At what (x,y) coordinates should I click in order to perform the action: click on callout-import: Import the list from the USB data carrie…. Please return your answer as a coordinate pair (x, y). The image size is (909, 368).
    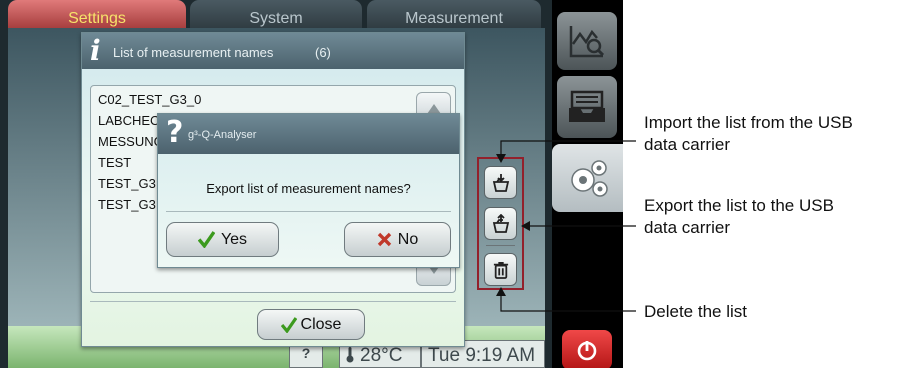
    Looking at the image, I should click on (748, 134).